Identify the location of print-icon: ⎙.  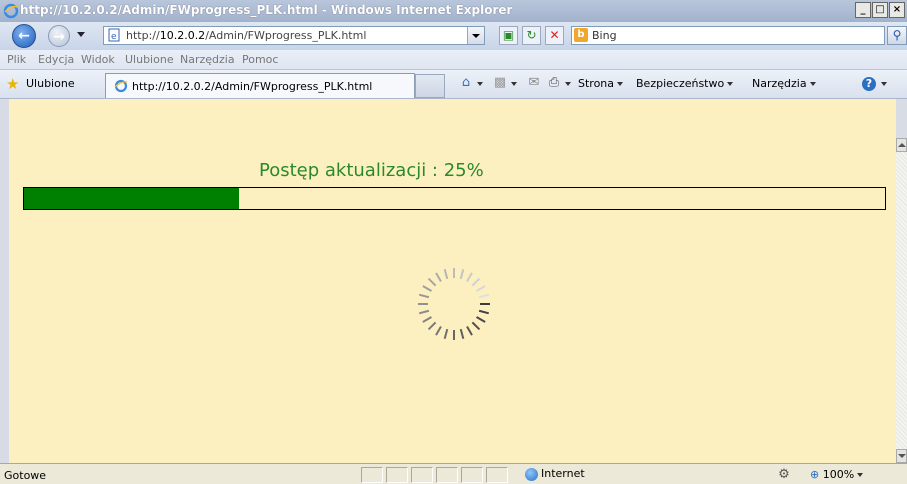
(554, 83).